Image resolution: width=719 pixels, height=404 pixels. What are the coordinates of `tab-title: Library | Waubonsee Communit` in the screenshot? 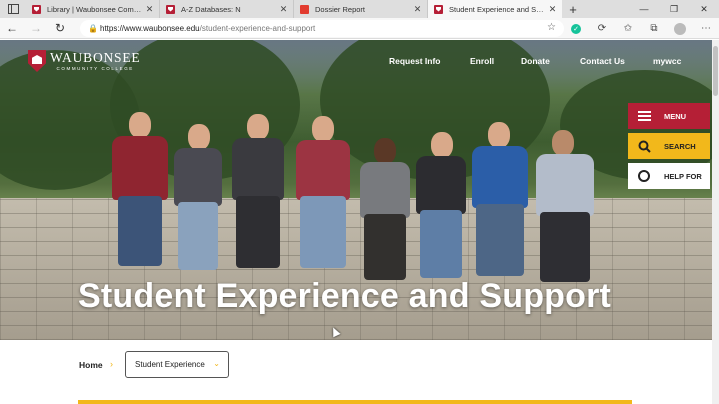 It's located at (94, 9).